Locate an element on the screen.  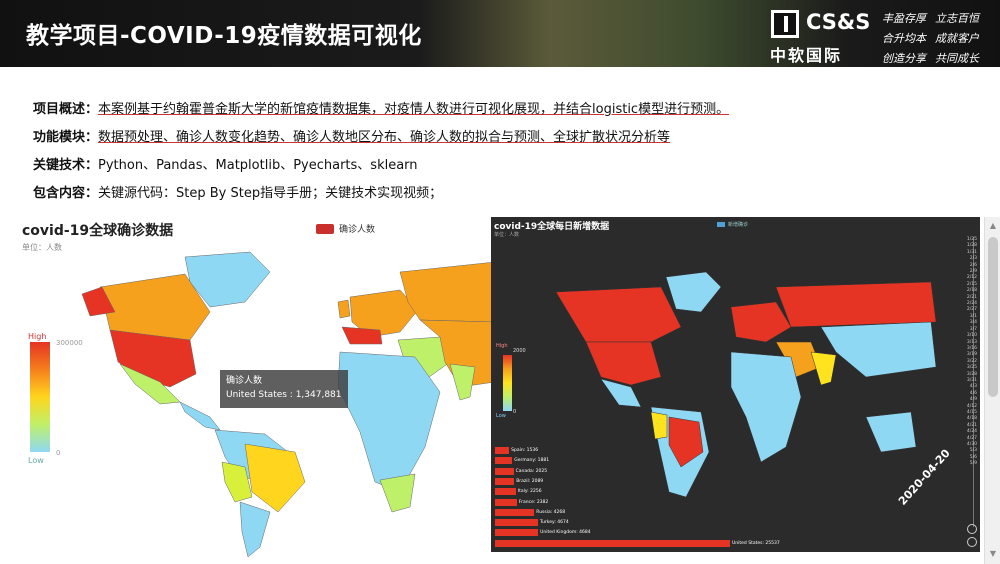
map-region-usa is located at coordinates (623, 363).